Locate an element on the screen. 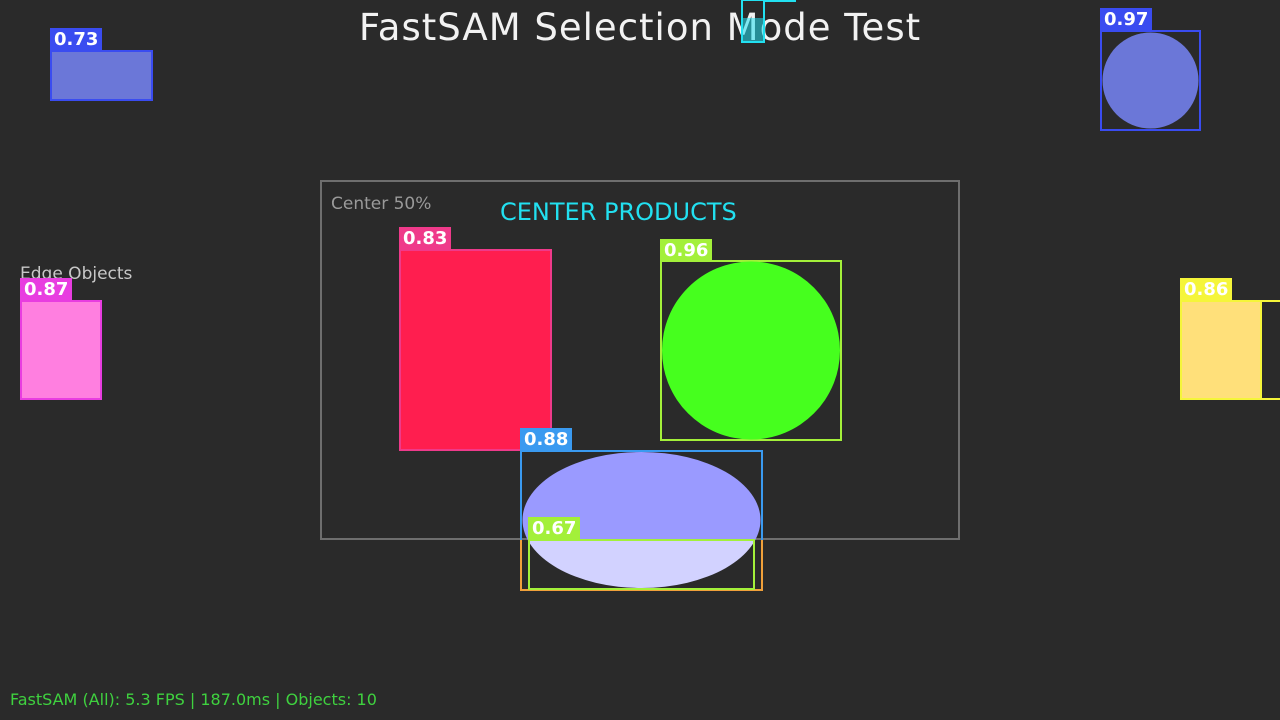  detection-score-label: 0.96 is located at coordinates (686, 250).